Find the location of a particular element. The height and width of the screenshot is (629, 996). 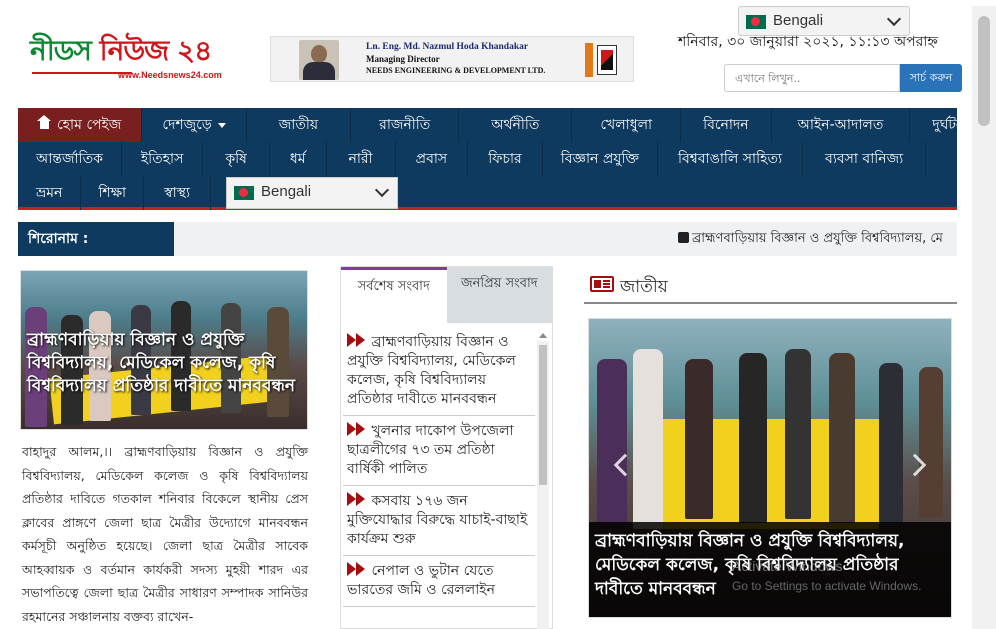

nav-item-probash: প্রবাস is located at coordinates (432, 159).